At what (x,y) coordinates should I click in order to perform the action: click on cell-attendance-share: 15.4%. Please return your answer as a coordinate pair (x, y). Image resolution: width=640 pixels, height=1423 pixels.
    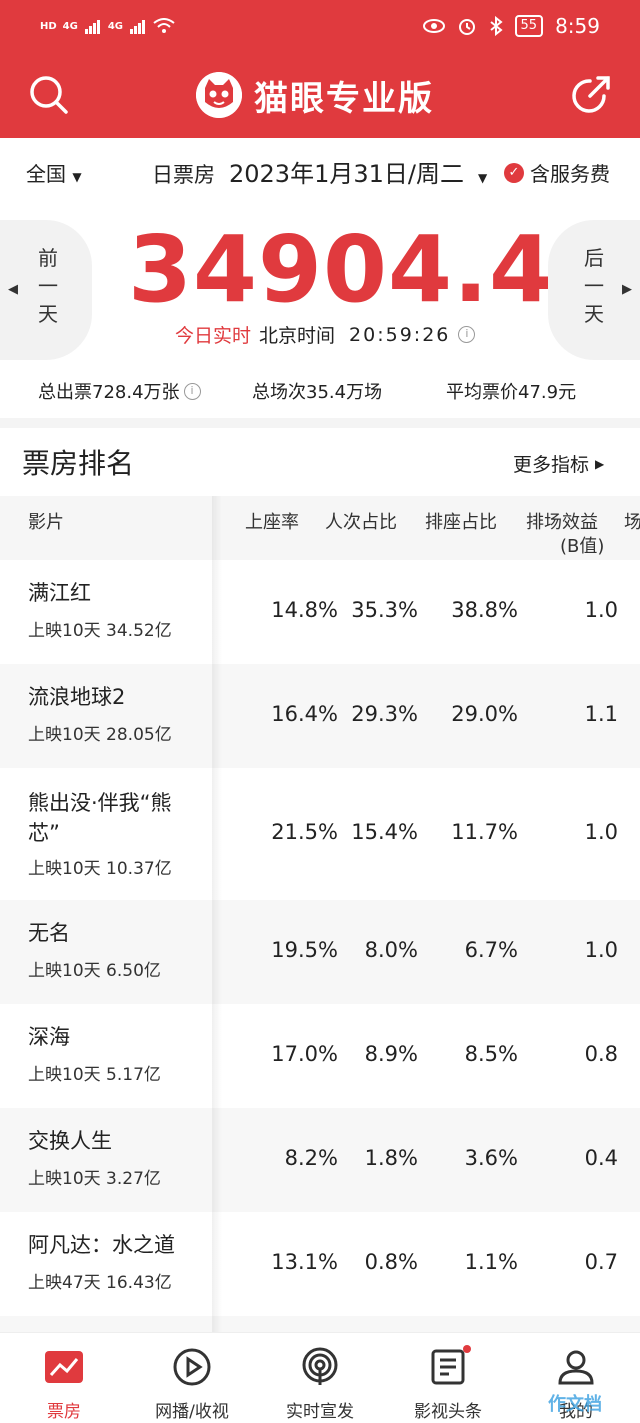
    Looking at the image, I should click on (384, 832).